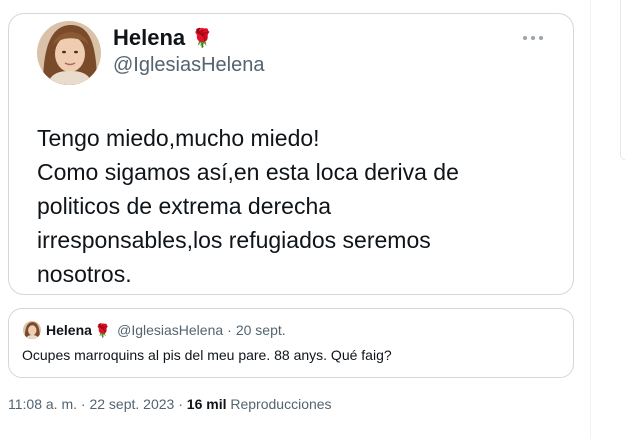  Describe the element at coordinates (69, 330) in the screenshot. I see `quoted-author-name: Helena` at that location.